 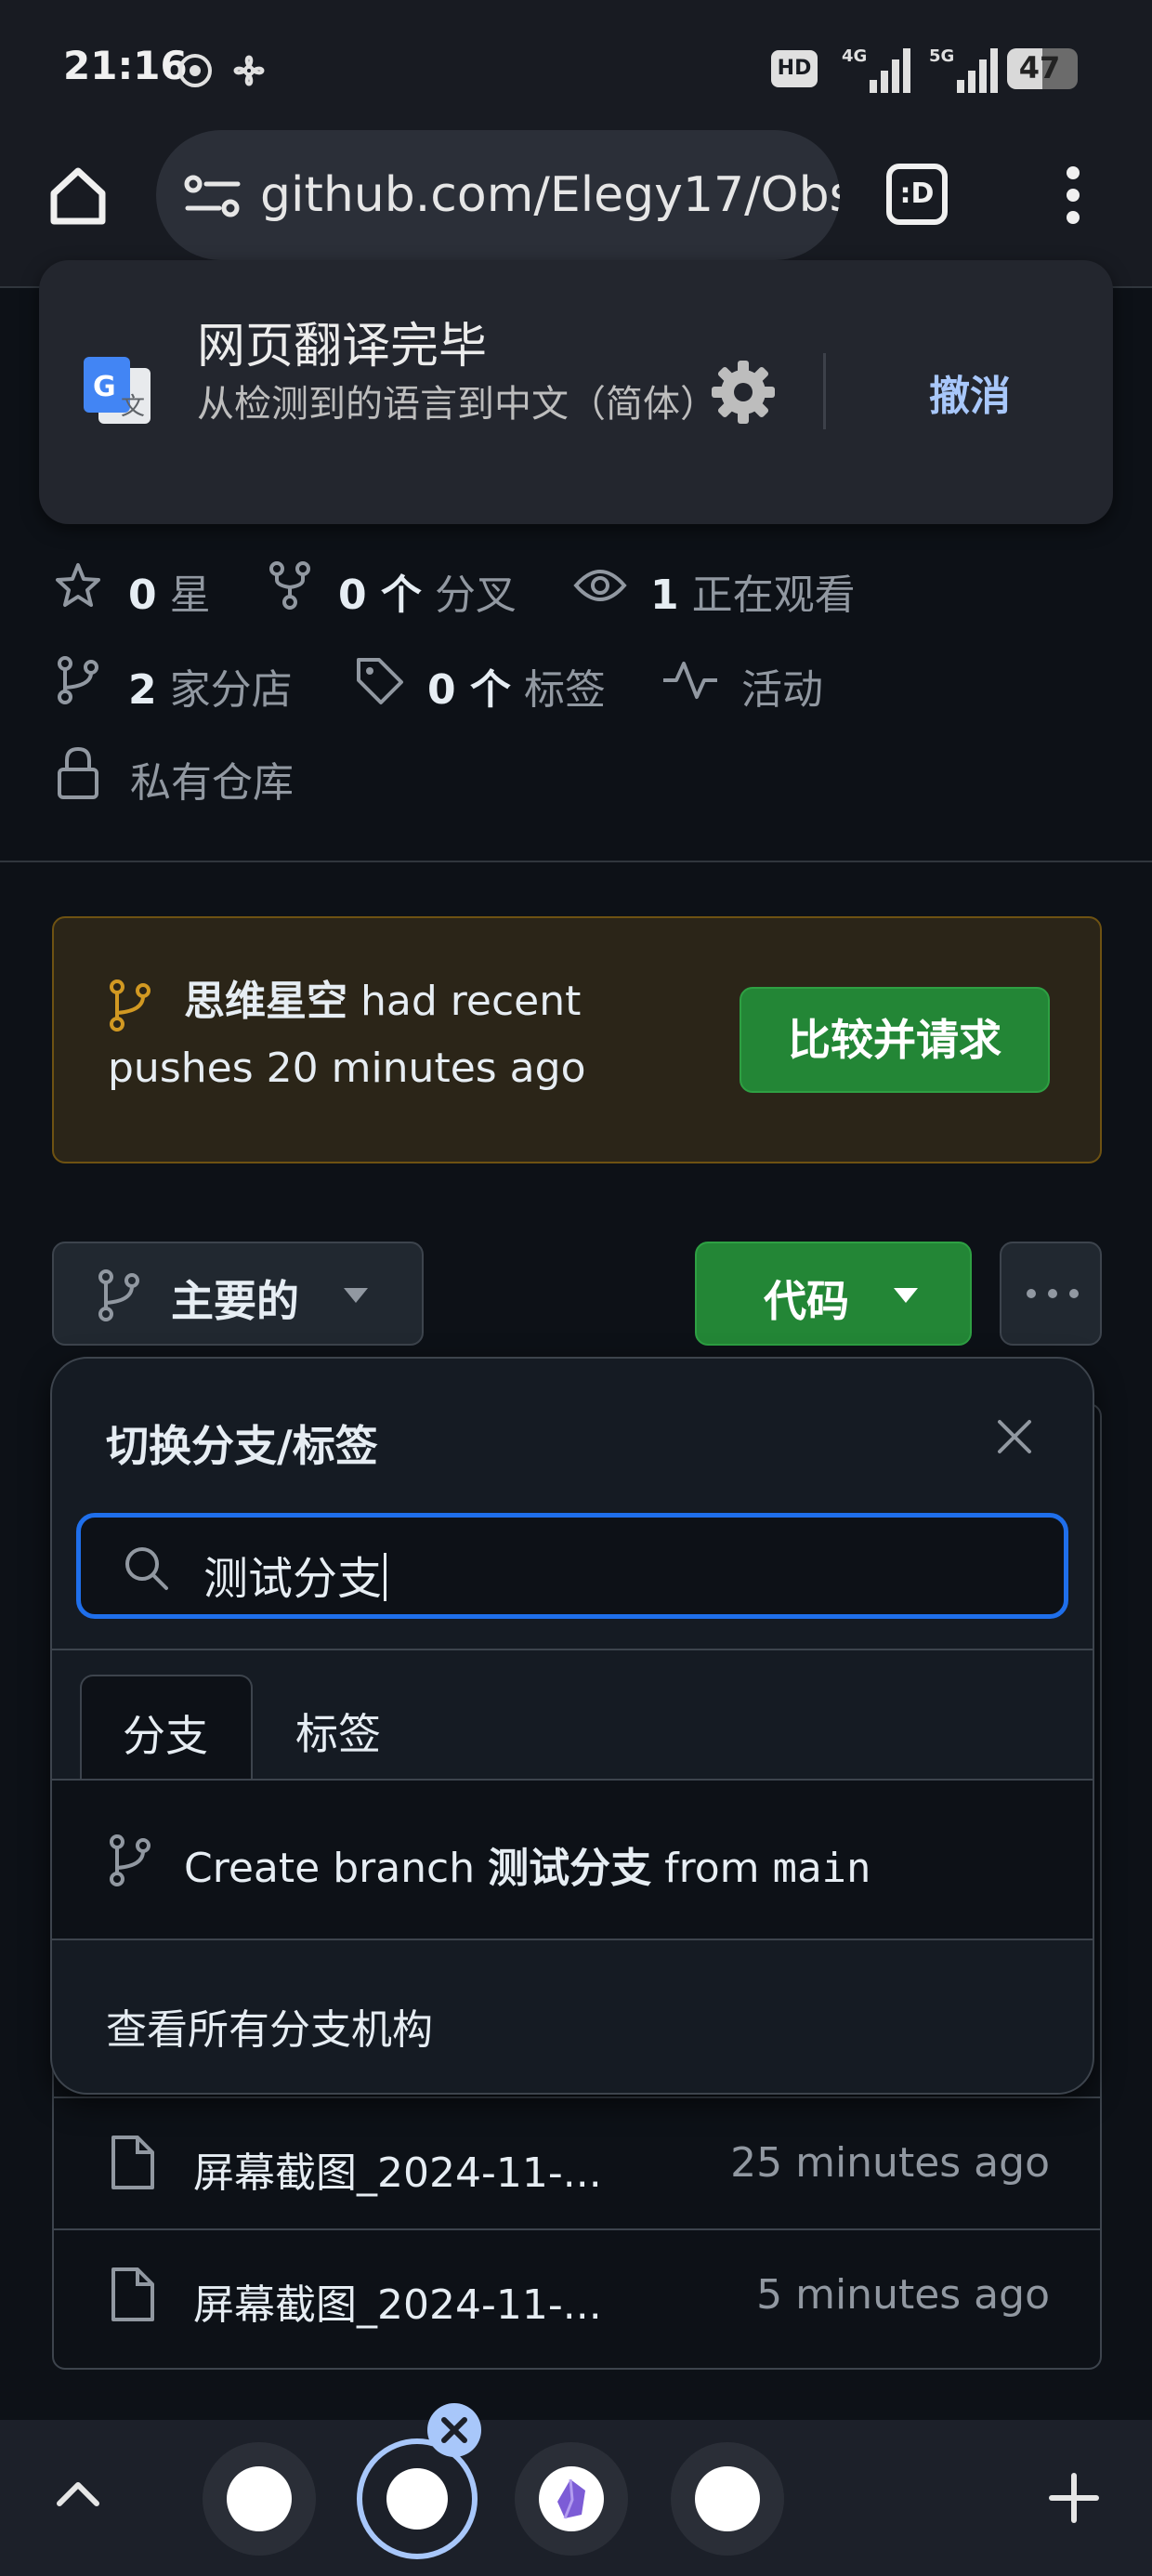 What do you see at coordinates (169, 591) in the screenshot?
I see `stars-count: 0 星` at bounding box center [169, 591].